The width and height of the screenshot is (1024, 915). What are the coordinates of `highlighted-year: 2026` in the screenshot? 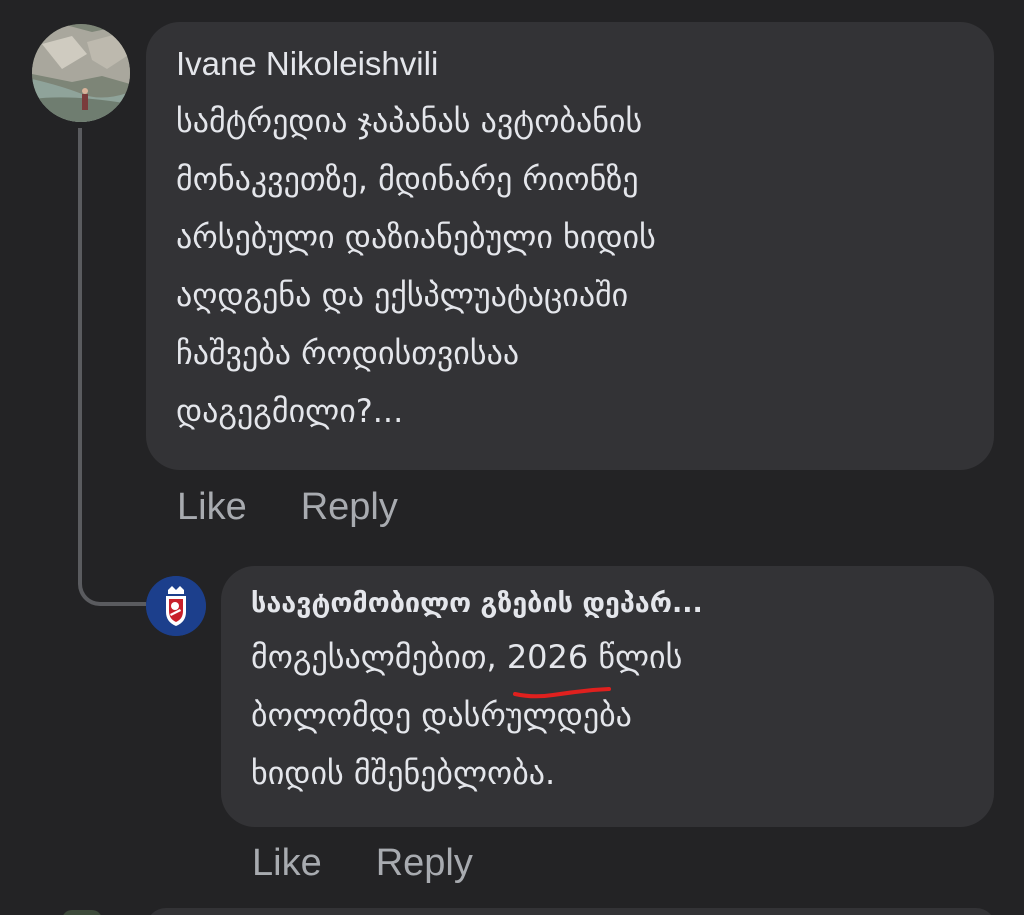 It's located at (558, 663).